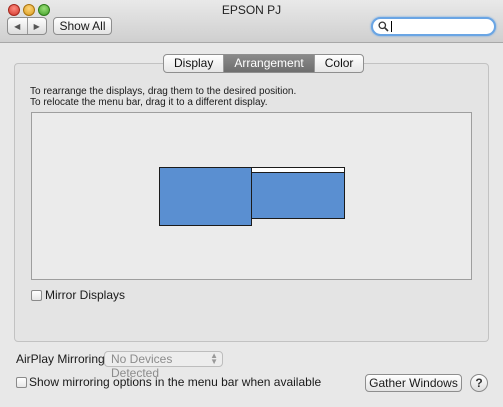 This screenshot has height=407, width=503. What do you see at coordinates (479, 383) in the screenshot?
I see `help-button: ?` at bounding box center [479, 383].